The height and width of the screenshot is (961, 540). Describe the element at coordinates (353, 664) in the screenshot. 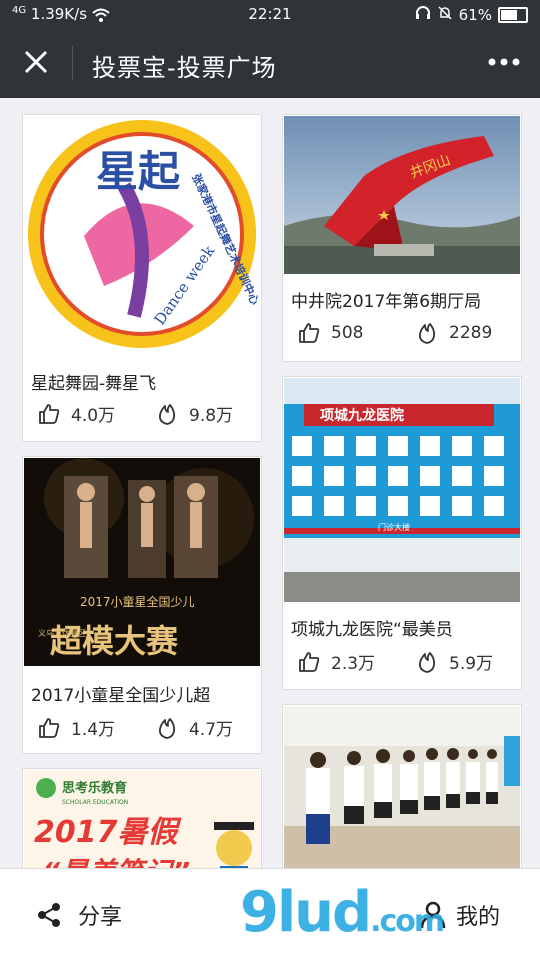

I see `like-count-value: 2.3万` at that location.